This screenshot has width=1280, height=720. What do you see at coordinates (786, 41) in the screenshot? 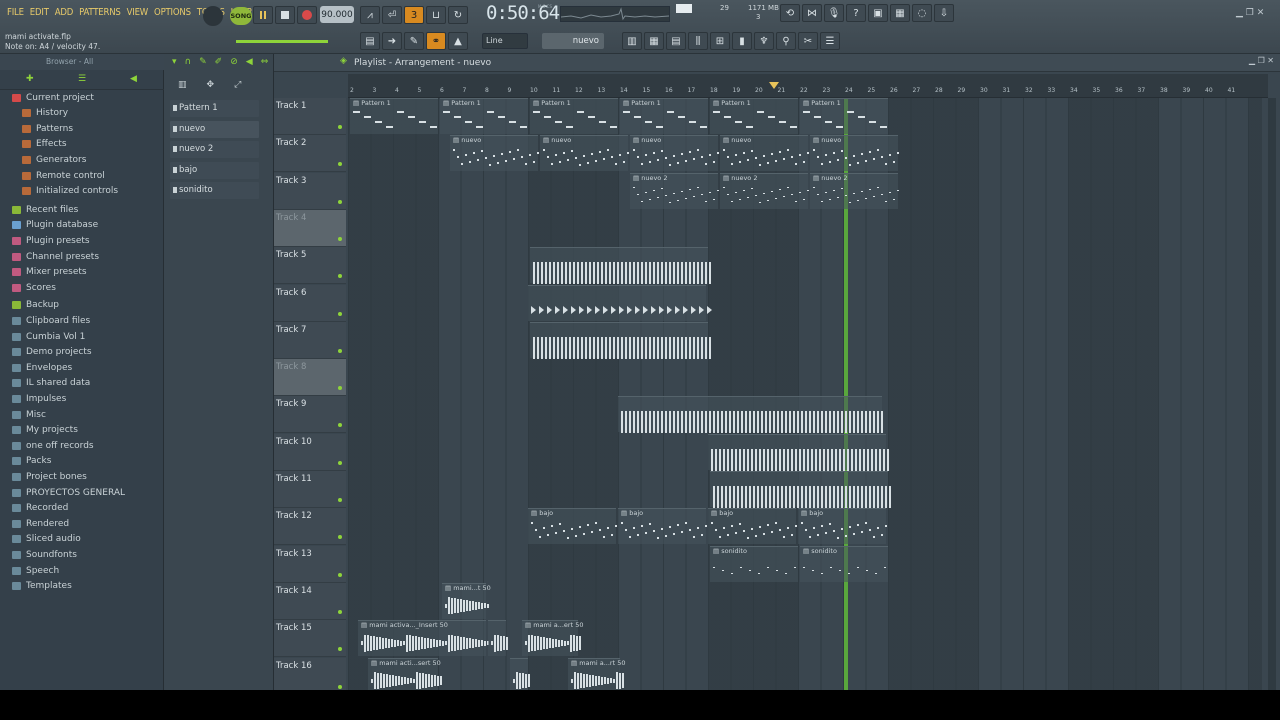
I see `tool-button-b: ⚲` at bounding box center [786, 41].